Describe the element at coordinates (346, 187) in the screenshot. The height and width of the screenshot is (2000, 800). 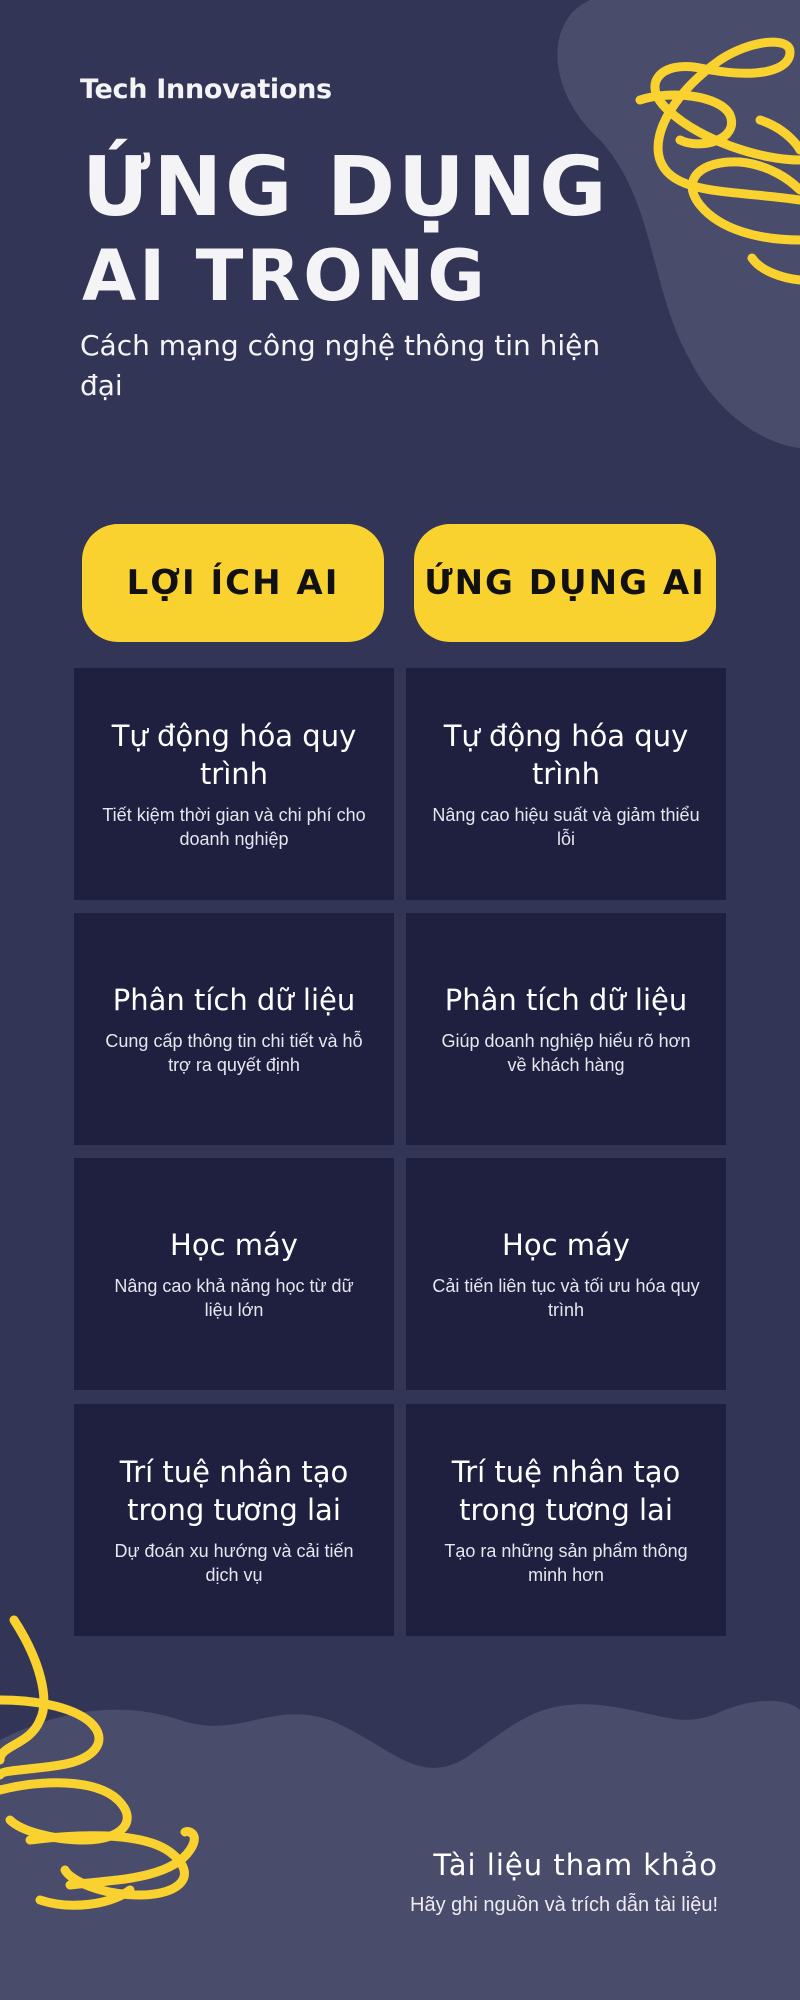
I see `title-line-1: ỨNG DỤNG` at that location.